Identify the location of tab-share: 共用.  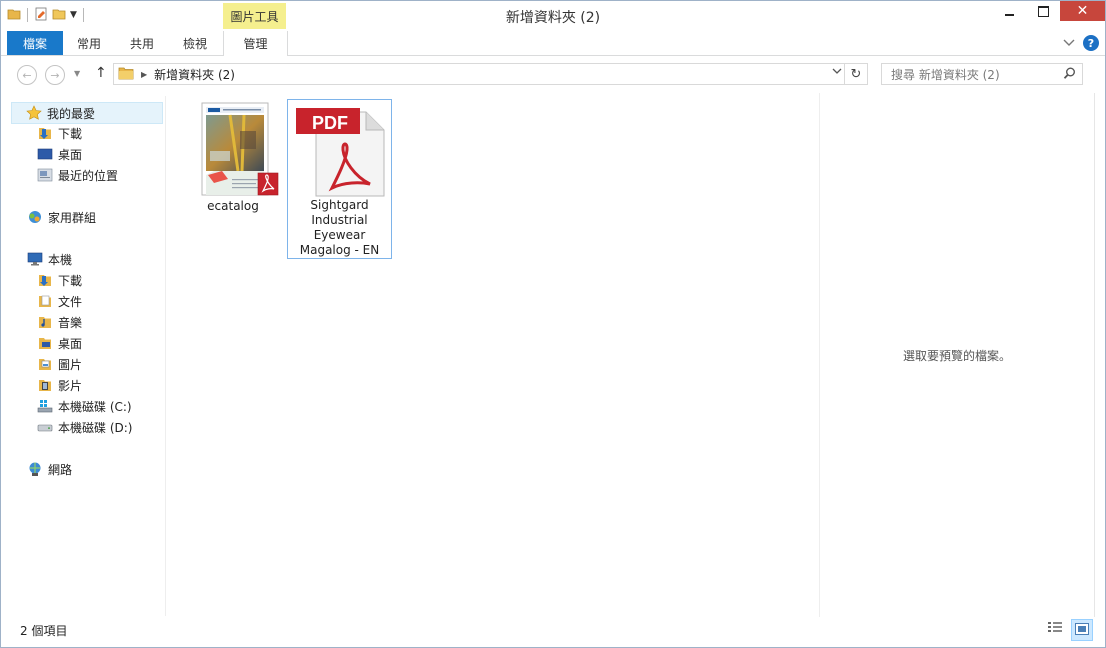
(142, 43).